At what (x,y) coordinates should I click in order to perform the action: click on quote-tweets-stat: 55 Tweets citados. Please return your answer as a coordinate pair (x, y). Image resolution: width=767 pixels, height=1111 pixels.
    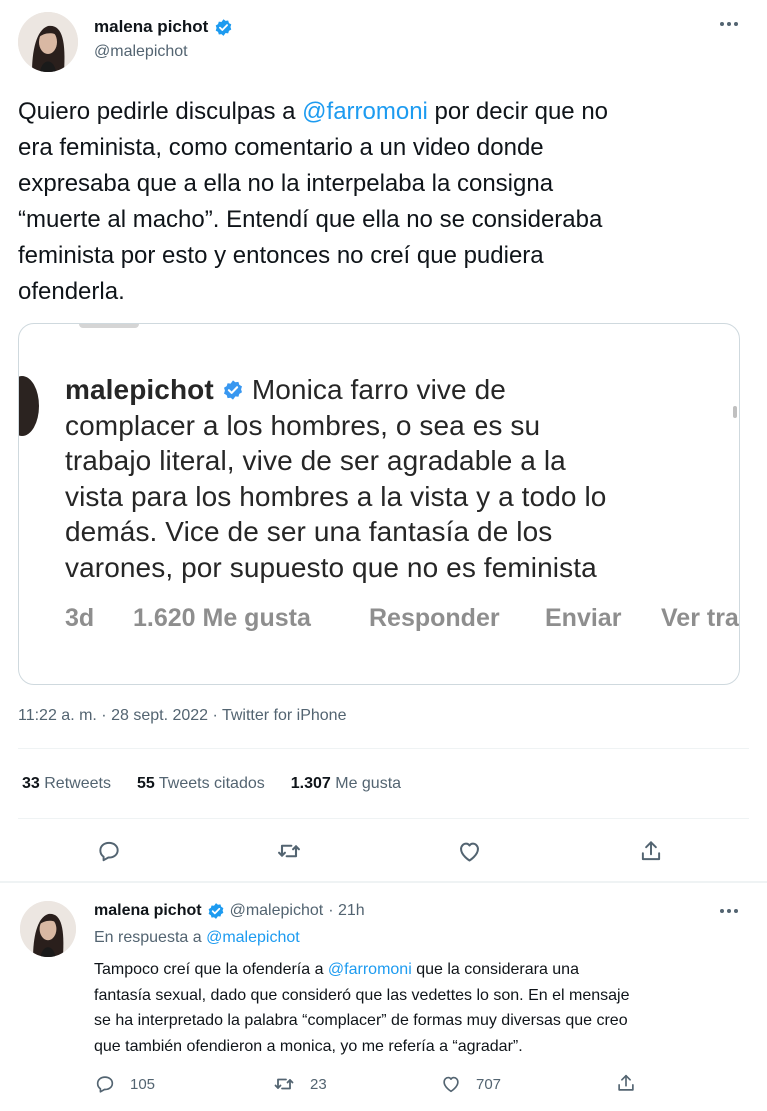
    Looking at the image, I should click on (201, 784).